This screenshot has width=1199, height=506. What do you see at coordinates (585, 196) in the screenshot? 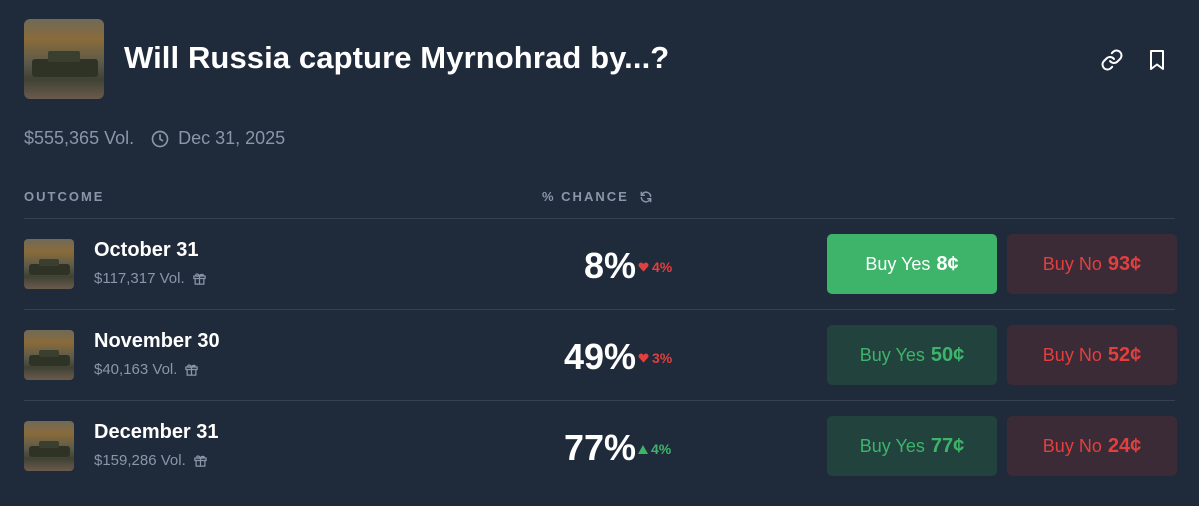
I see `chance-column-label: % CHANCE` at bounding box center [585, 196].